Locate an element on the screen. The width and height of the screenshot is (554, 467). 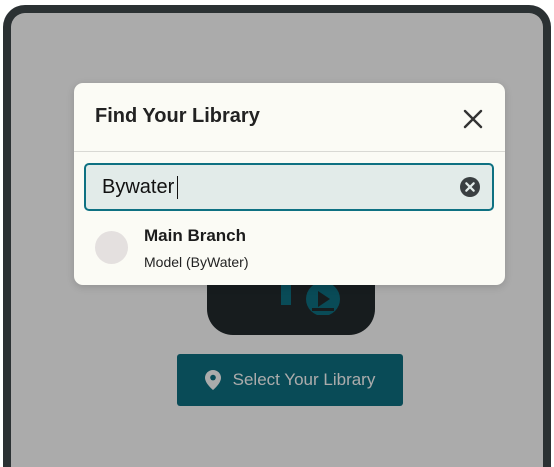
close-icon is located at coordinates (473, 119).